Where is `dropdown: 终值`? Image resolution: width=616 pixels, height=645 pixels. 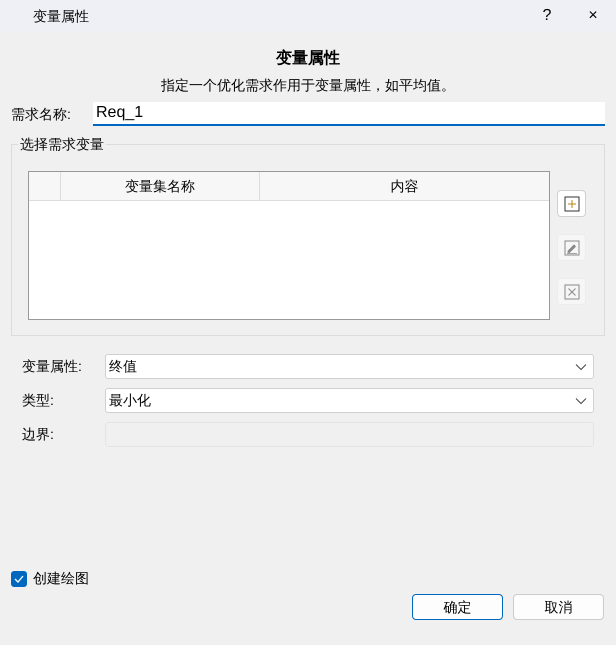
dropdown: 终值 is located at coordinates (349, 366).